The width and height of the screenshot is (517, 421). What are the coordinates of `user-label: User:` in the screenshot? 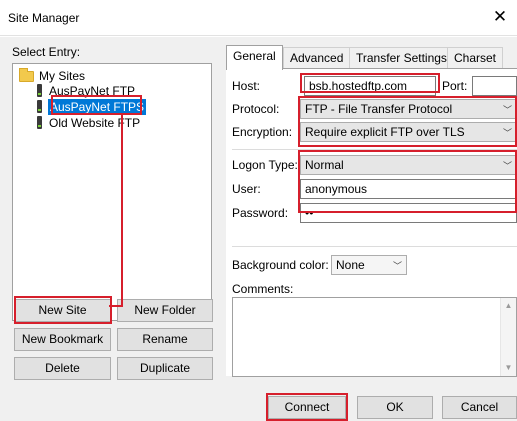 It's located at (246, 189).